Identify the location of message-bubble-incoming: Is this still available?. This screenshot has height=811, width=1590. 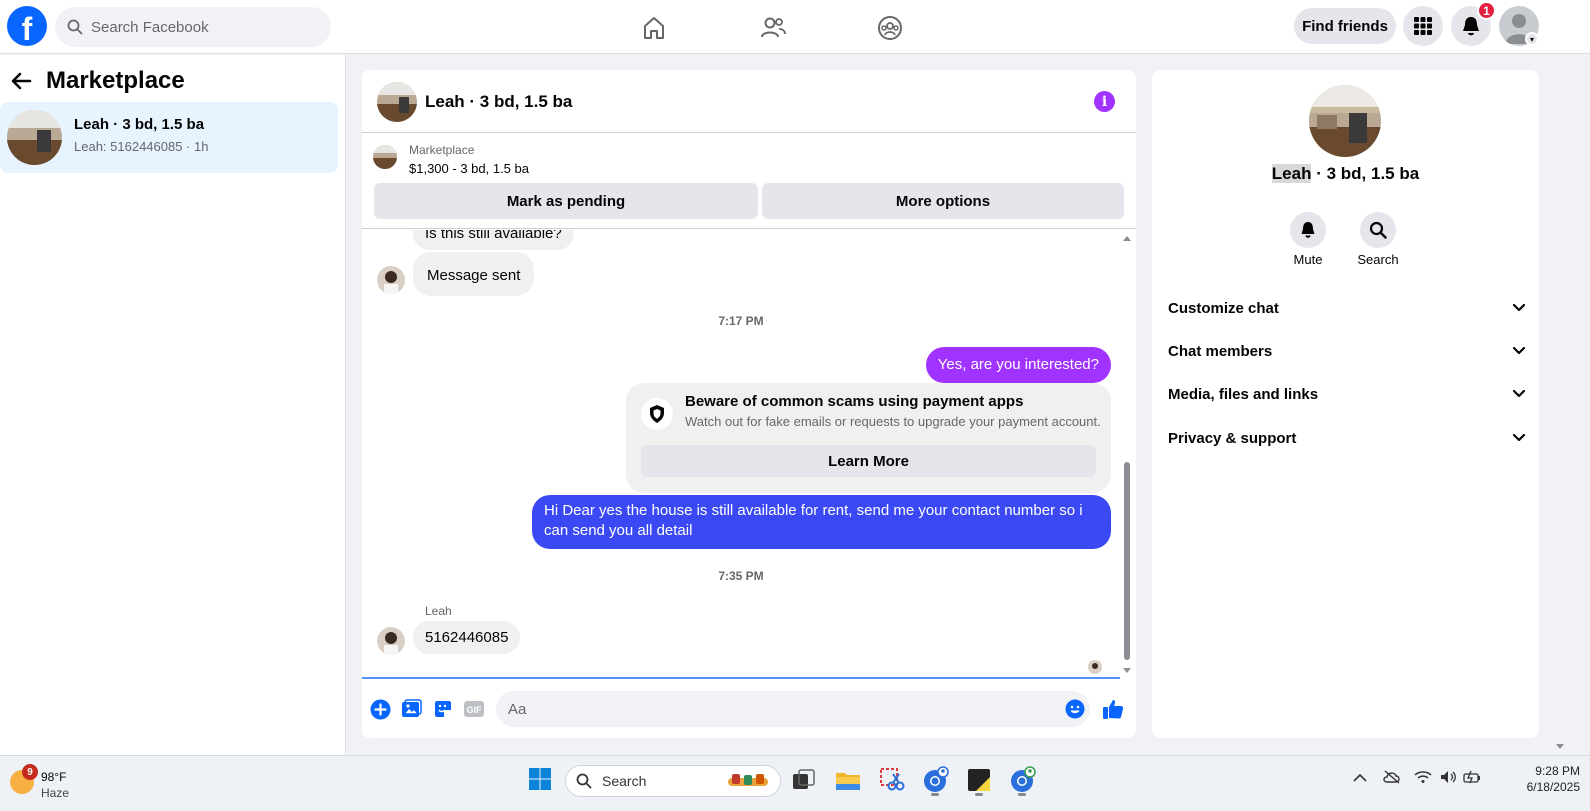
(493, 240).